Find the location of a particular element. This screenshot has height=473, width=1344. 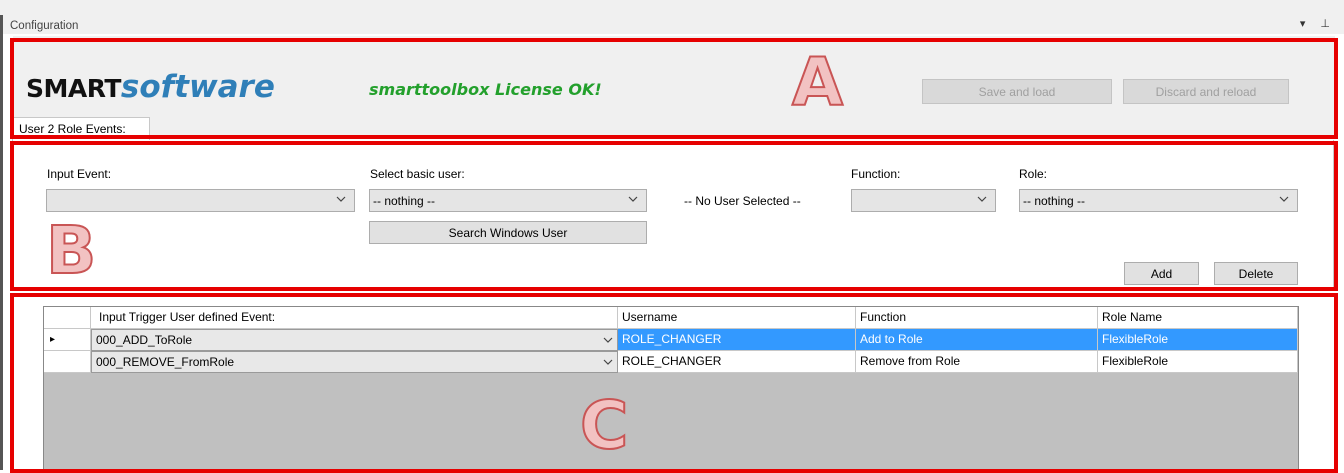

annotation-letter-c: C is located at coordinates (604, 425).